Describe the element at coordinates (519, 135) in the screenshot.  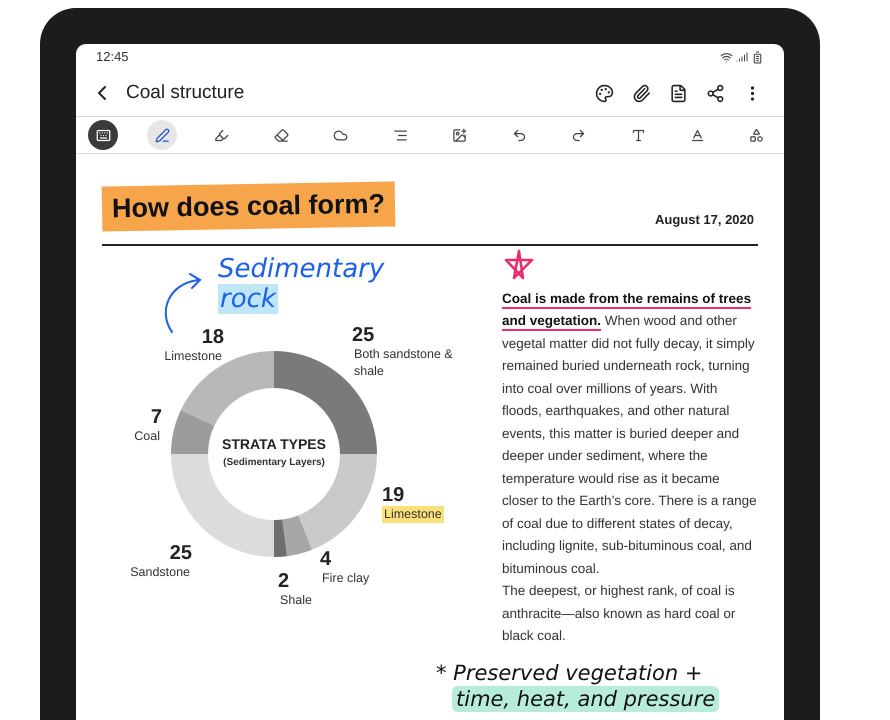
I see `undo-icon` at that location.